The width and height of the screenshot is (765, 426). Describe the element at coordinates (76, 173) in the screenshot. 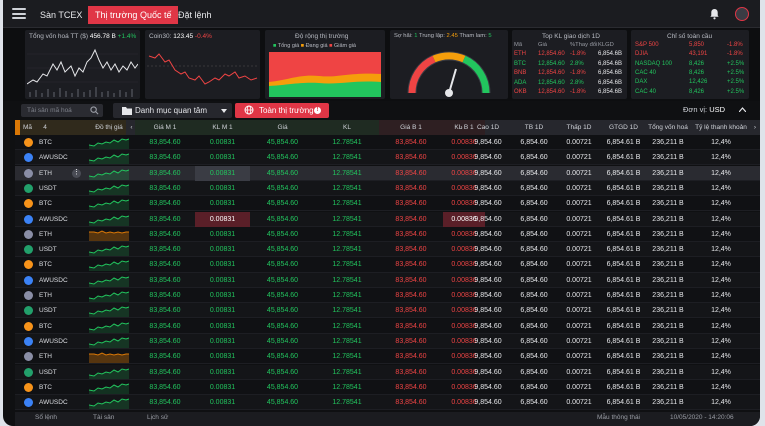

I see `more-options-icon: ⋮` at that location.